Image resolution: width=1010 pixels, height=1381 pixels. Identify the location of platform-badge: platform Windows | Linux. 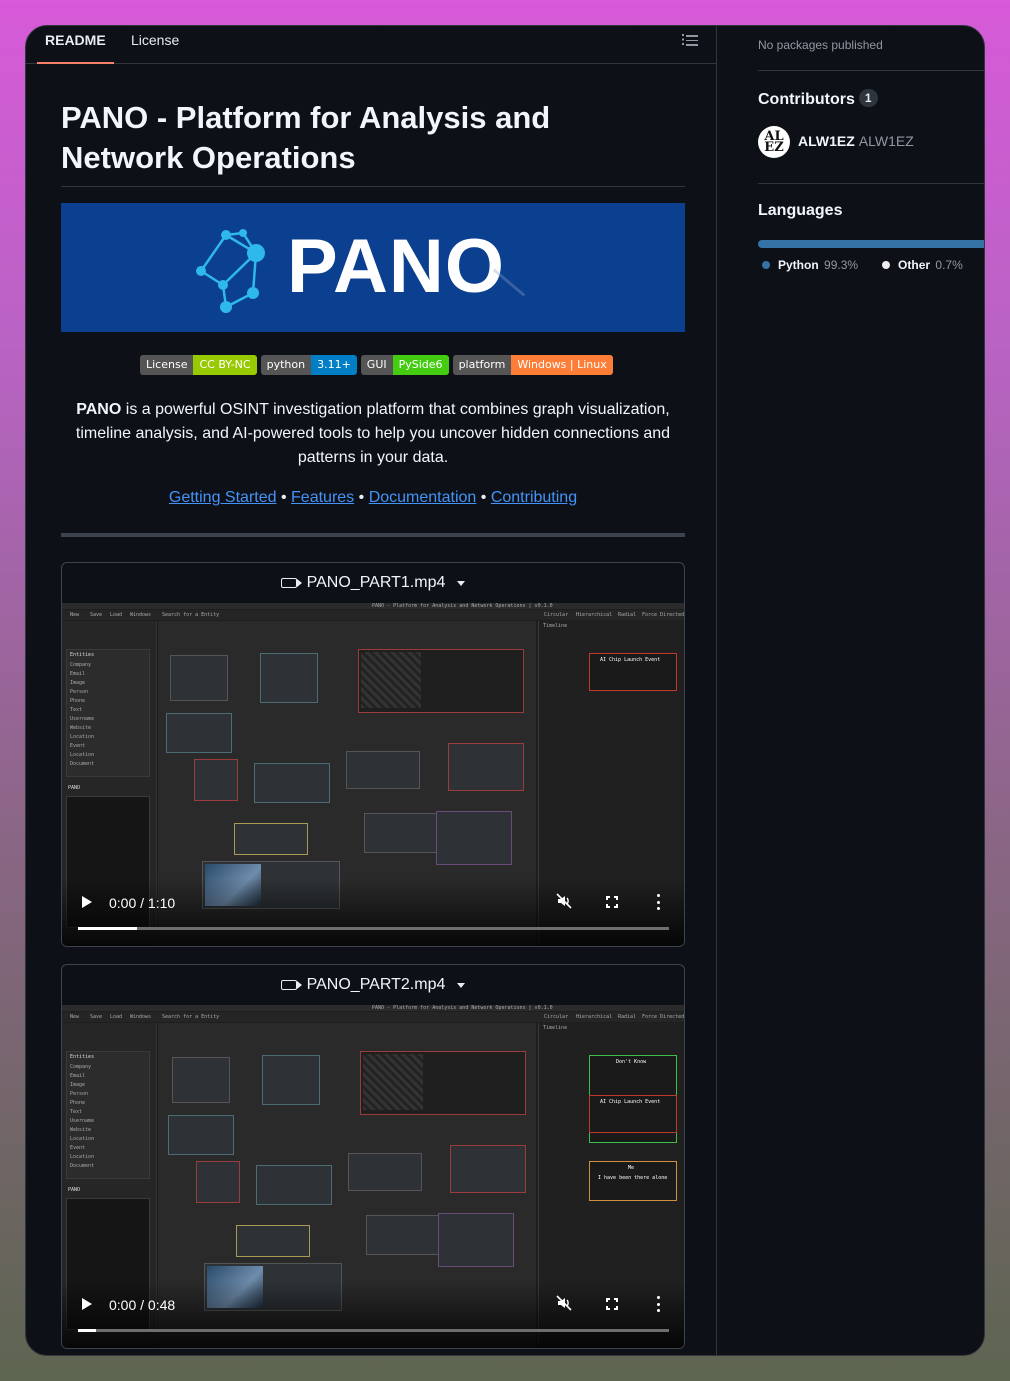
(532, 365).